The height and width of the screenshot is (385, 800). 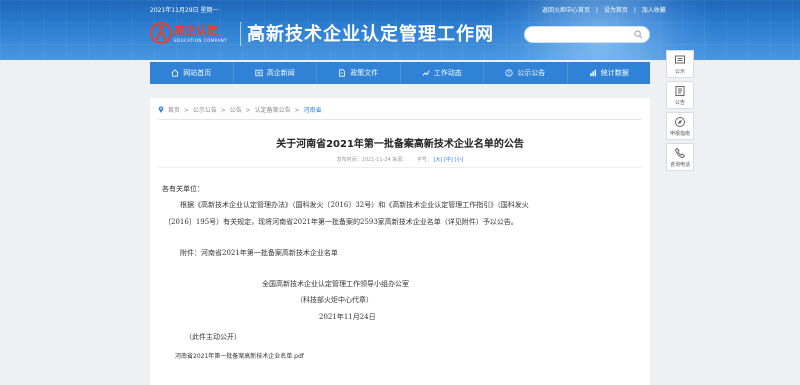 What do you see at coordinates (213, 337) in the screenshot?
I see `disclosure-note: （此件主动公开）` at bounding box center [213, 337].